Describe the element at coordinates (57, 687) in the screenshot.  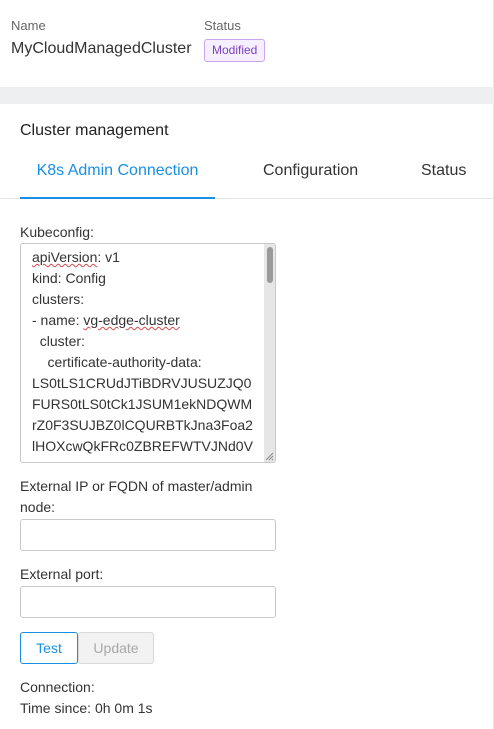
I see `connection-label: Connection:` at that location.